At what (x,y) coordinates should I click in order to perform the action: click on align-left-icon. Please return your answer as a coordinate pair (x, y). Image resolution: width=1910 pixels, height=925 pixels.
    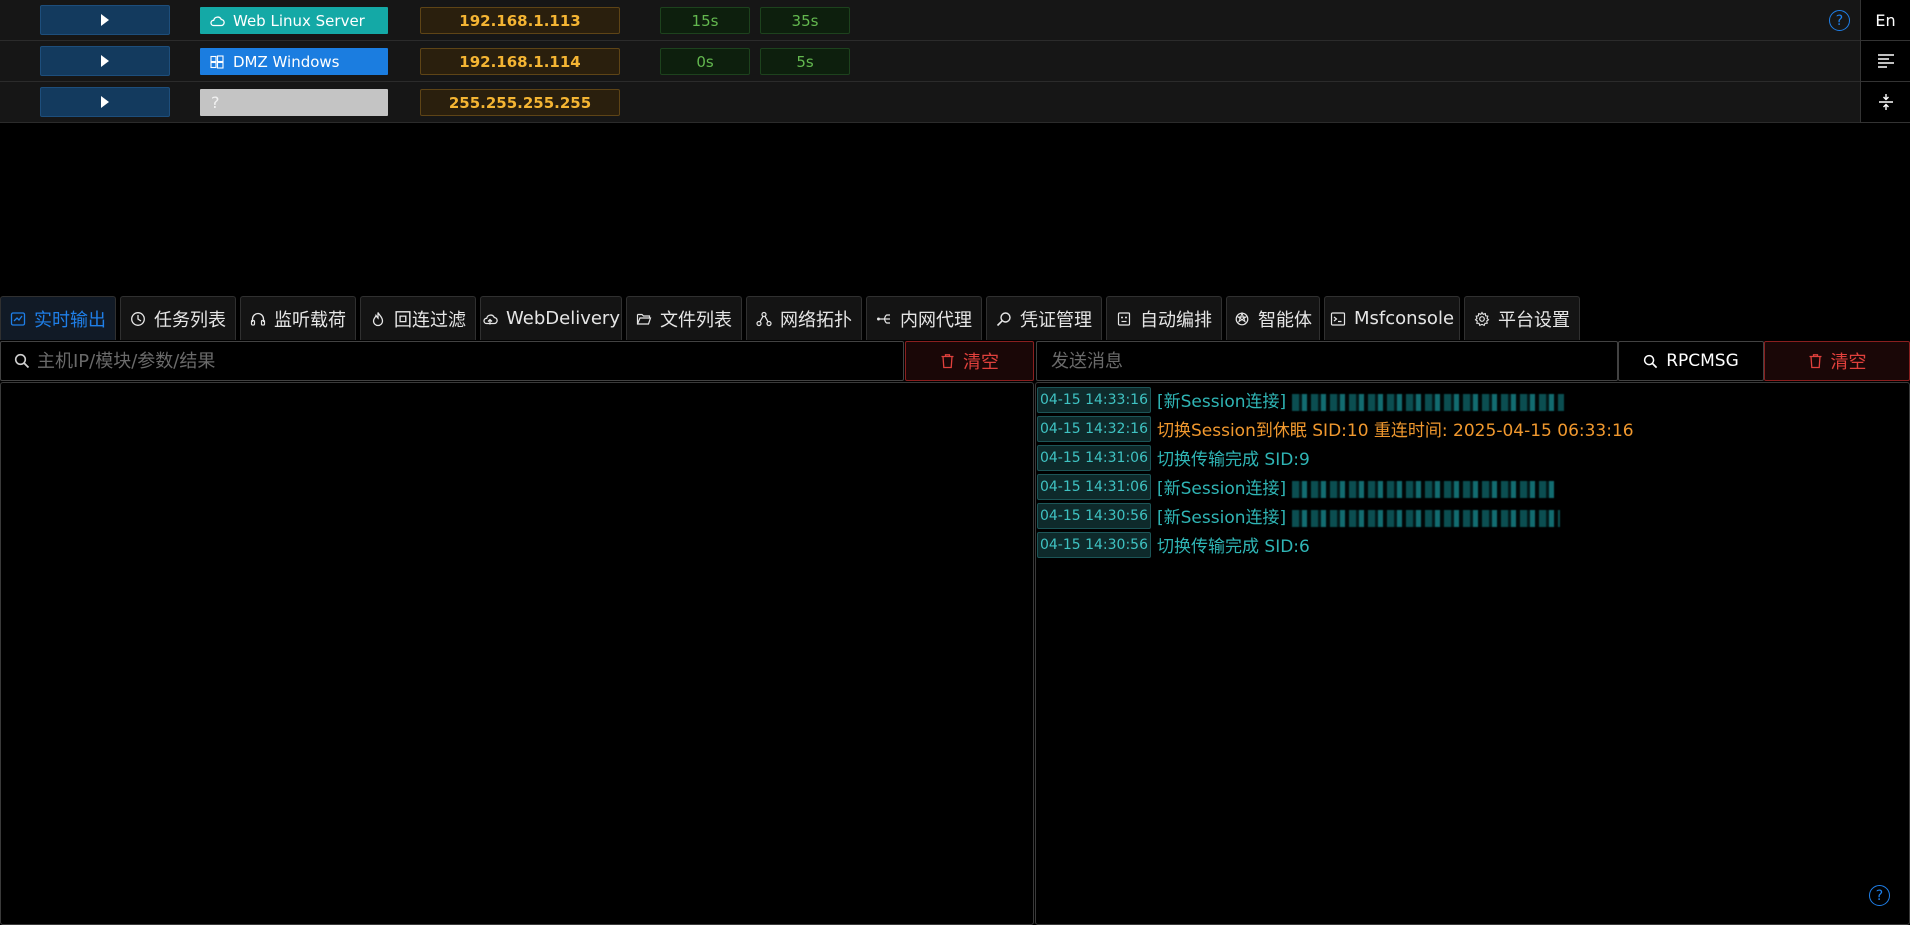
    Looking at the image, I should click on (1885, 61).